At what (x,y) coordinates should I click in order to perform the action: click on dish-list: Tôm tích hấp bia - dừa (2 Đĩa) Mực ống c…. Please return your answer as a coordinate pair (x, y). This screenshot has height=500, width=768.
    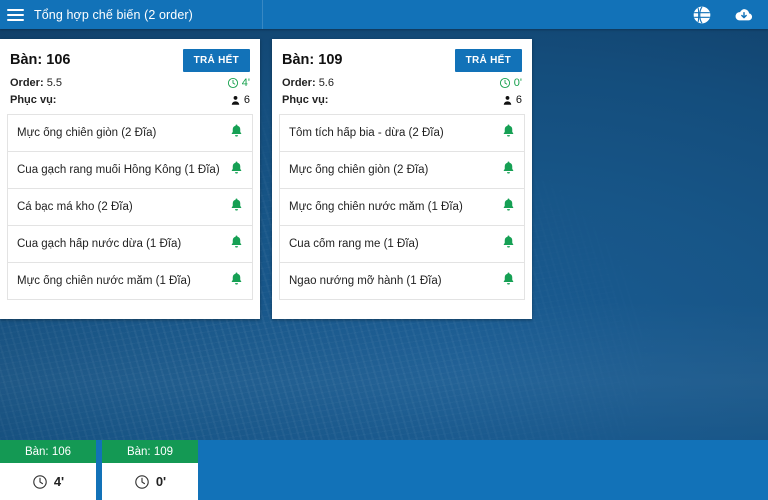
    Looking at the image, I should click on (402, 210).